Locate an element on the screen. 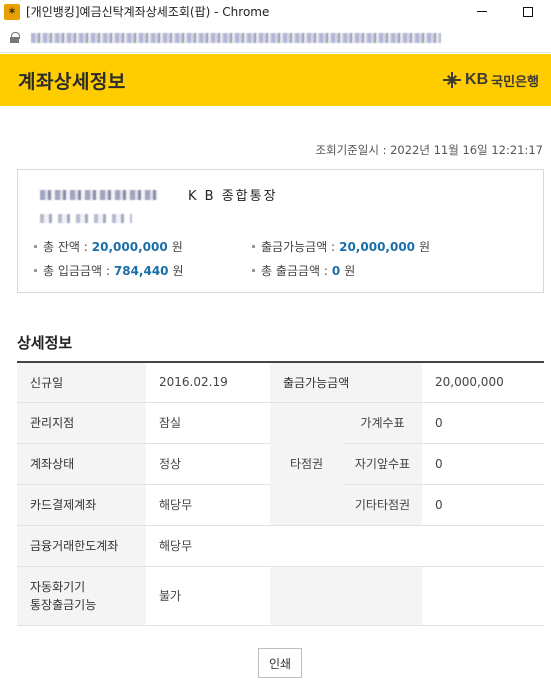 Image resolution: width=551 pixels, height=685 pixels. atm-value: 불가 is located at coordinates (208, 596).